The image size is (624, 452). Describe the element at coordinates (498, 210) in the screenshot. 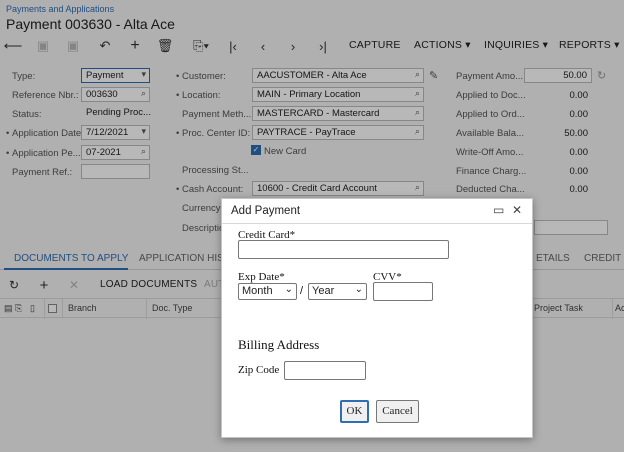

I see `maximize-icon: ▭` at that location.